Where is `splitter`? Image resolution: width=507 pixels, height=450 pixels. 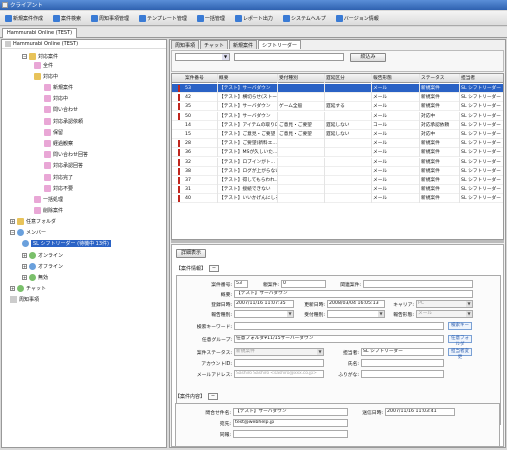
splitter is located at coordinates (337, 241).